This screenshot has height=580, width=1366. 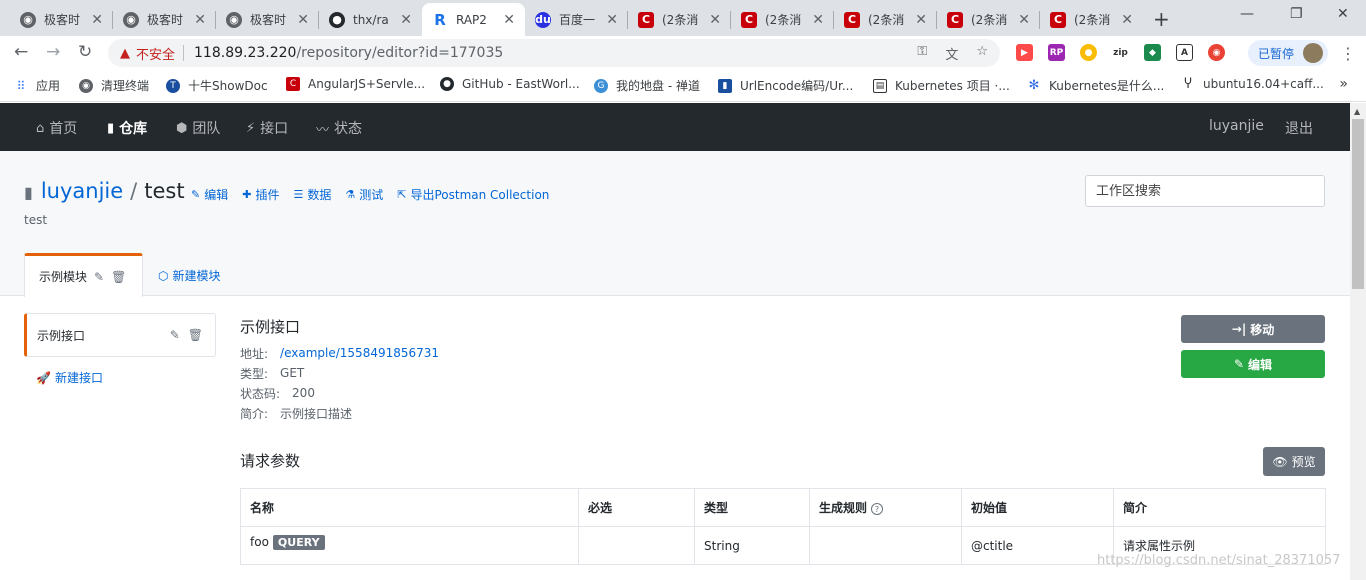 I want to click on restore-icon: ❐, so click(x=1296, y=14).